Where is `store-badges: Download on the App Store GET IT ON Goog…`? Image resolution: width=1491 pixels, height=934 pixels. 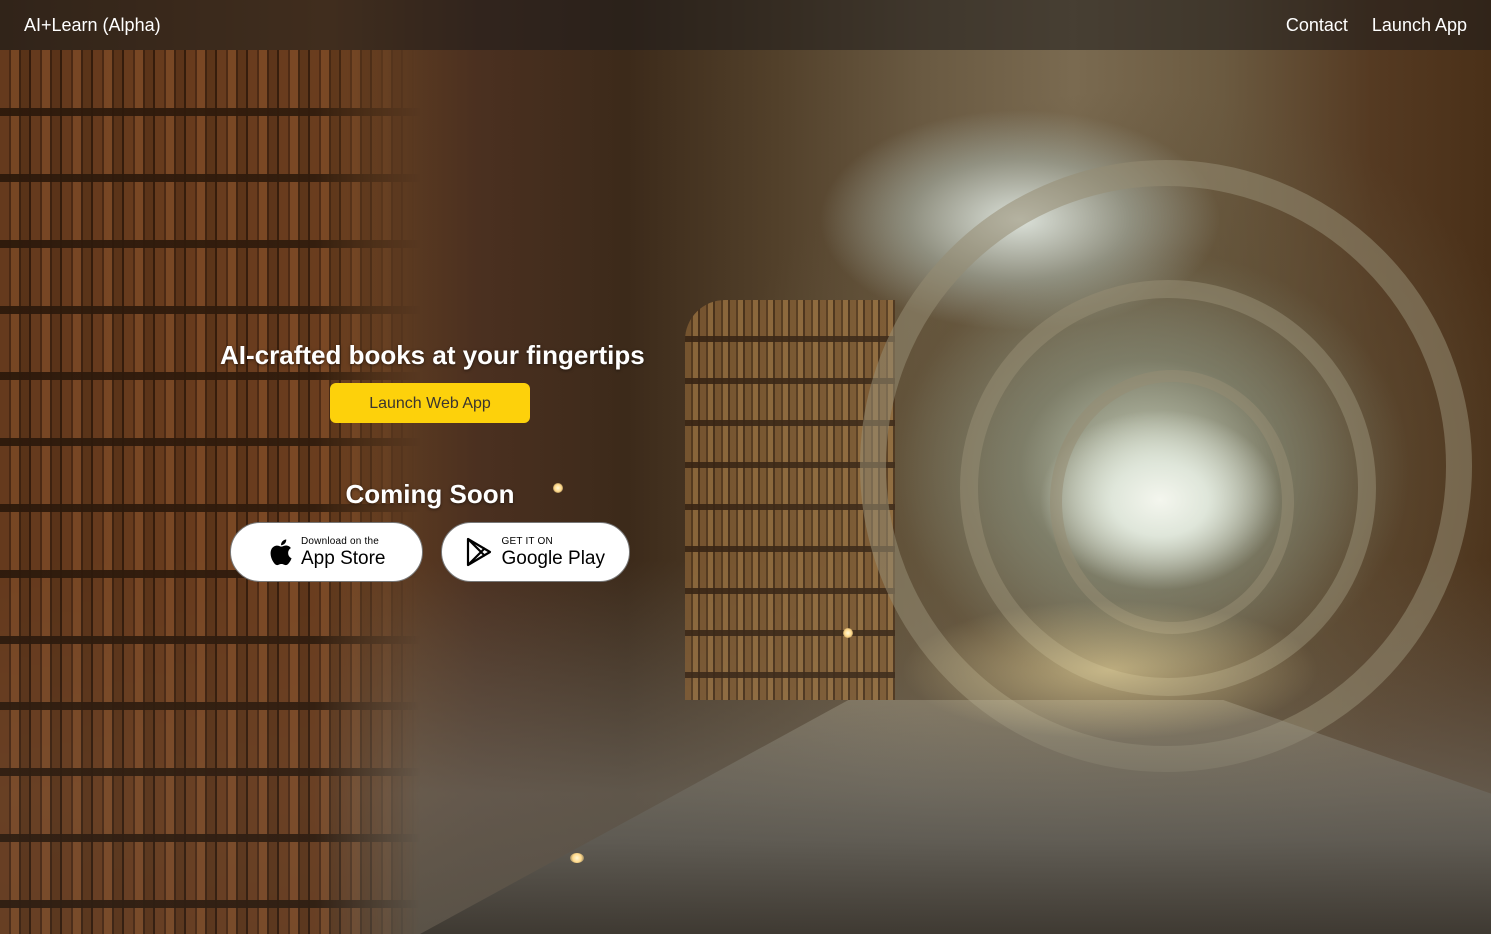
store-badges: Download on the App Store GET IT ON Goog… is located at coordinates (430, 552).